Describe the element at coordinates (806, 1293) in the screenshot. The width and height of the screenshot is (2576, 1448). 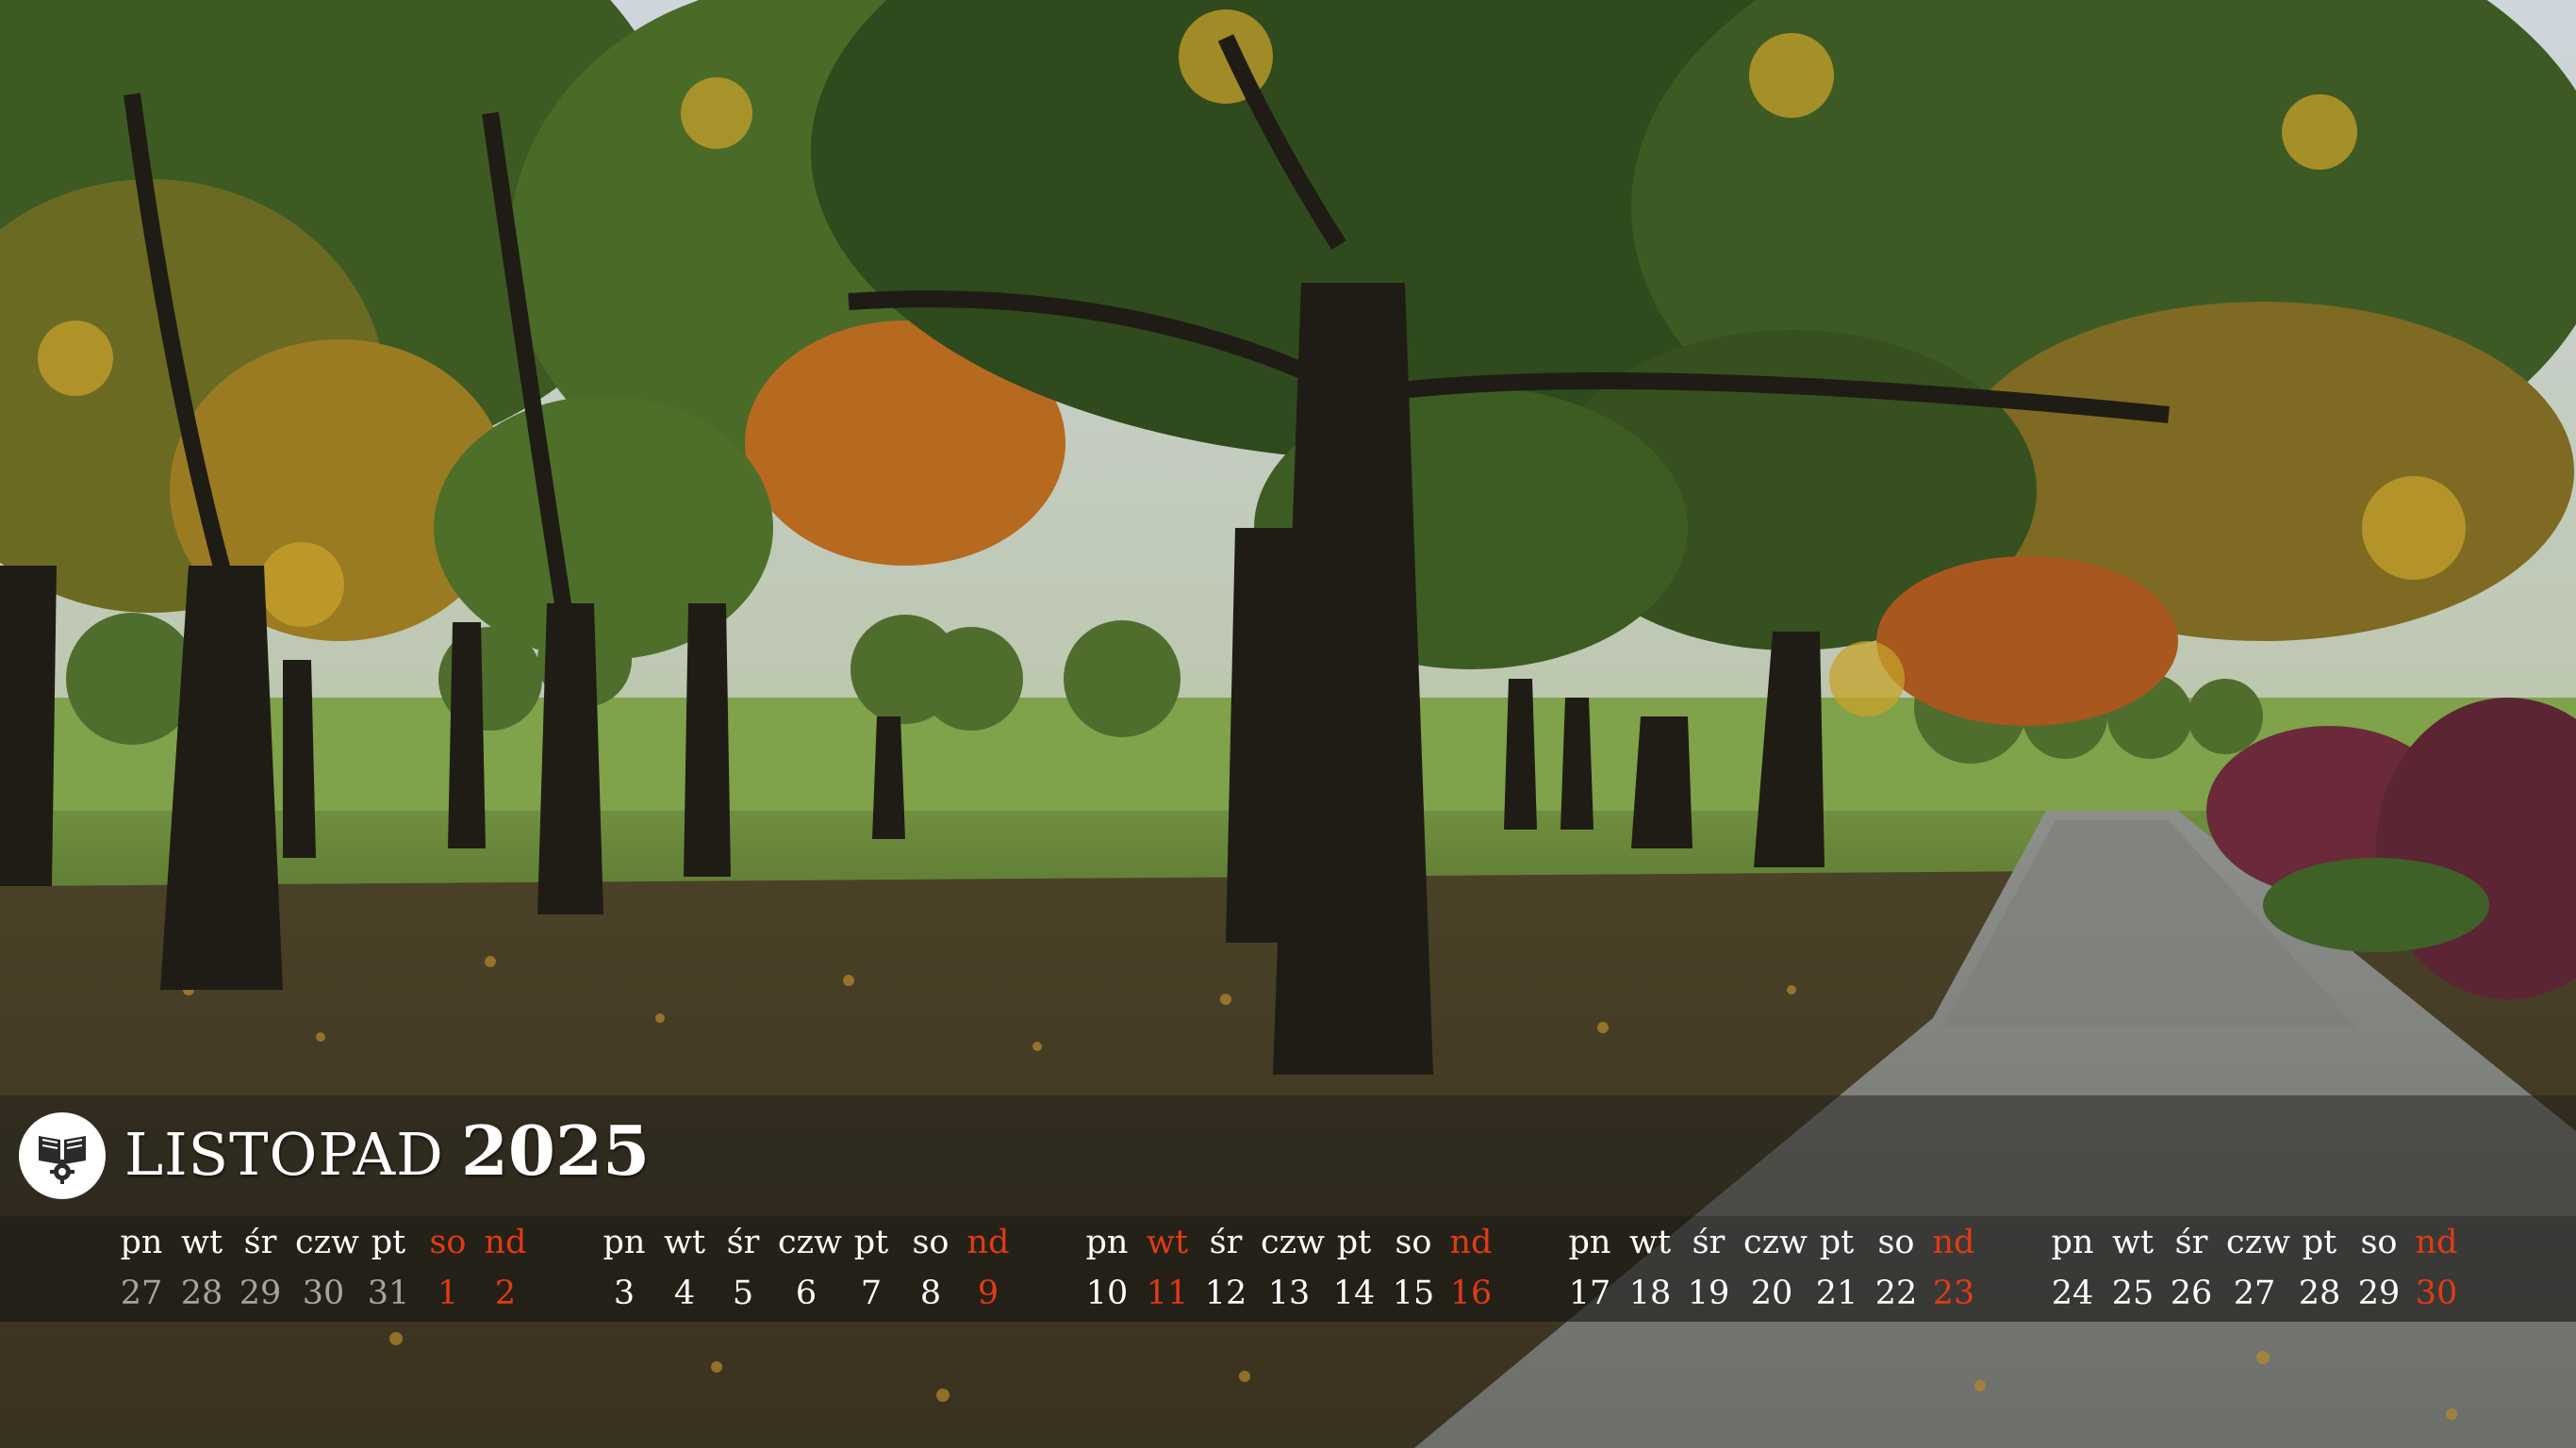
I see `day-number: 6` at that location.